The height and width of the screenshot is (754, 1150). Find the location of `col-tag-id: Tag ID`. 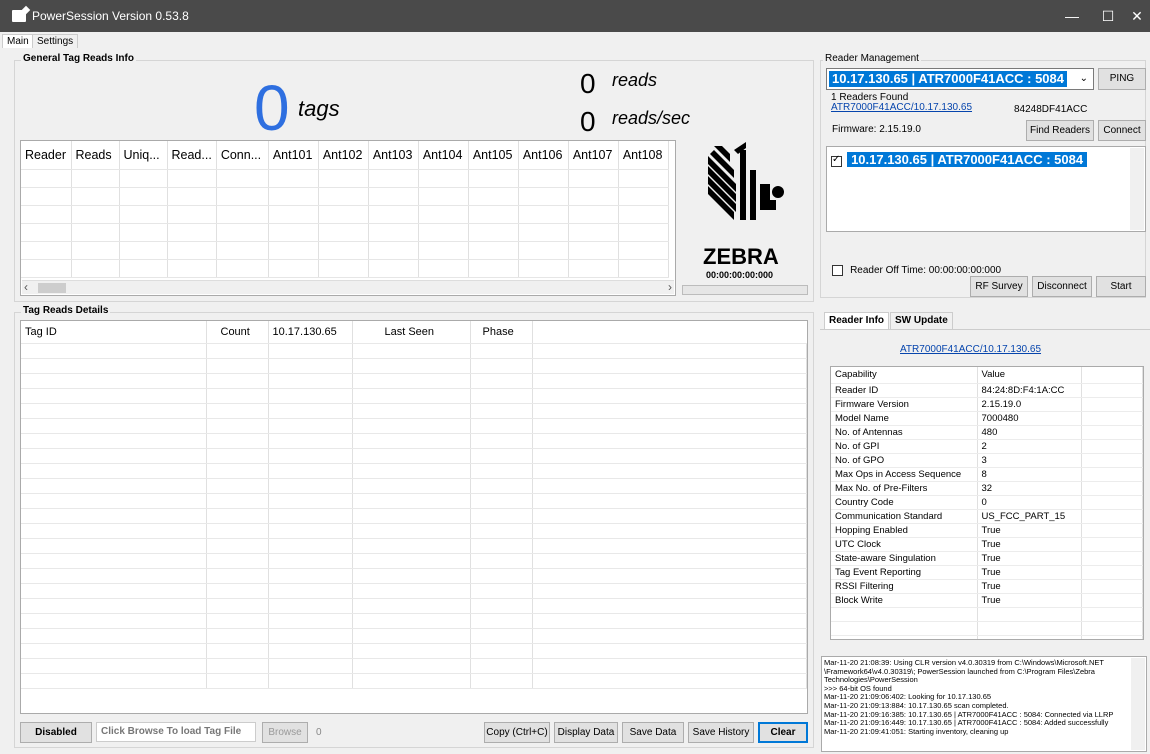

col-tag-id: Tag ID is located at coordinates (114, 332).